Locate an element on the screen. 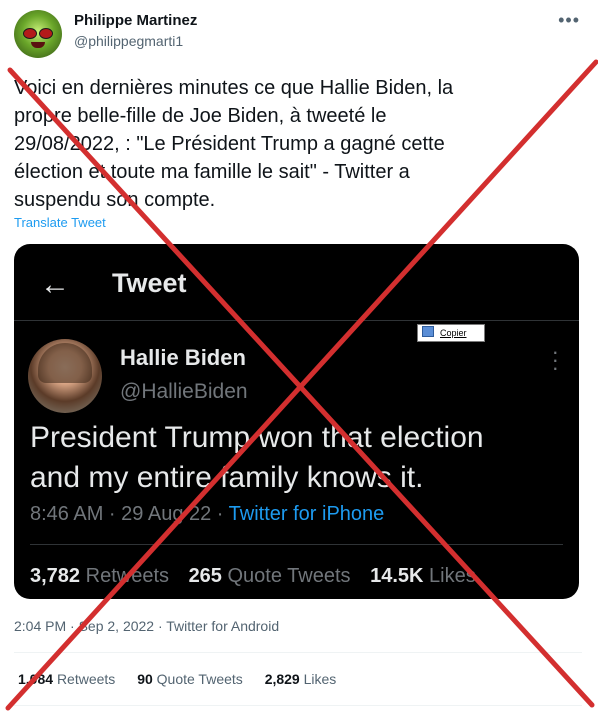 This screenshot has height=711, width=598. copy-popup: Copier is located at coordinates (451, 333).